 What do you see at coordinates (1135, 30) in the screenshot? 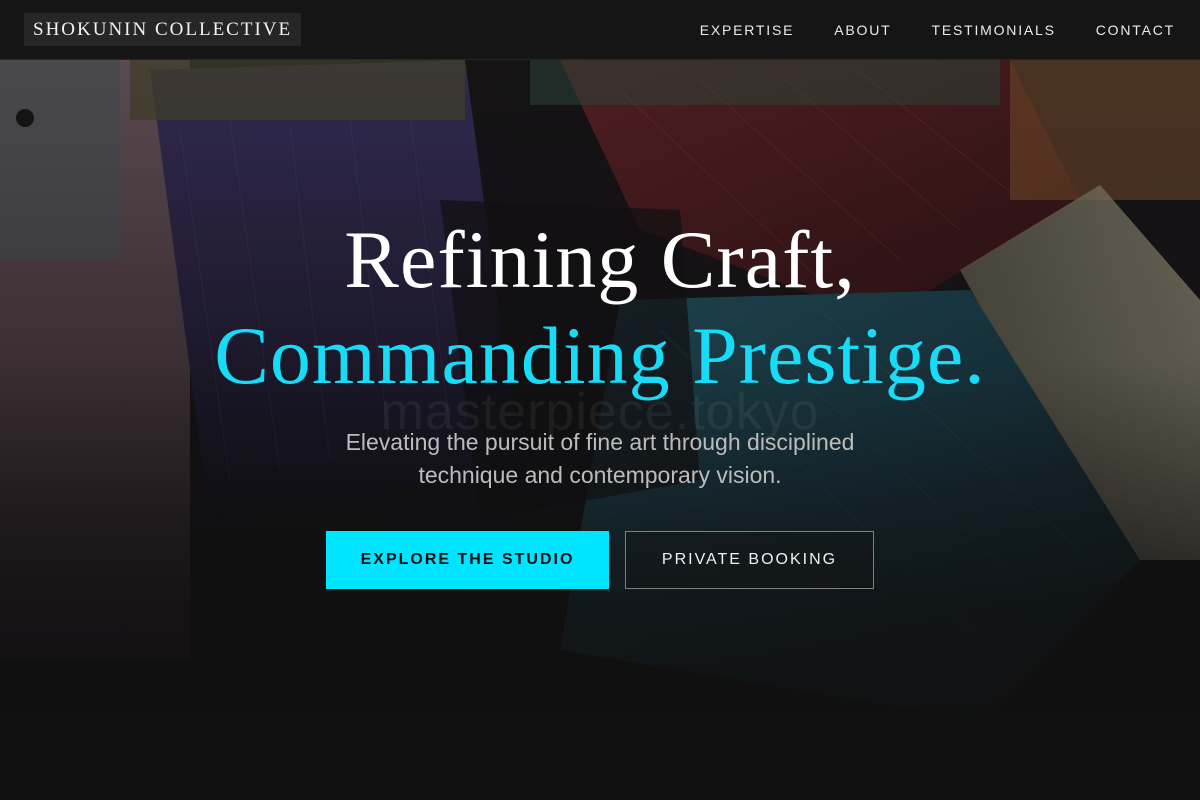
I see `nav-link-contact: CONTACT` at bounding box center [1135, 30].